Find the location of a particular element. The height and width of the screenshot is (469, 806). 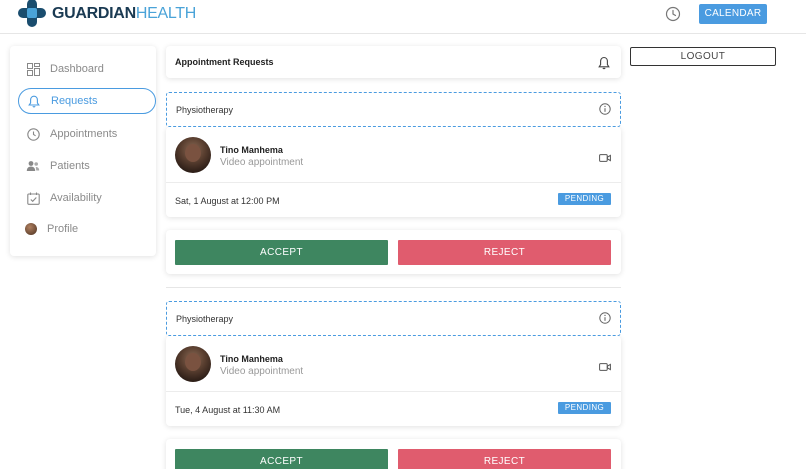

sidebar-item-patients: Patients is located at coordinates (87, 166).